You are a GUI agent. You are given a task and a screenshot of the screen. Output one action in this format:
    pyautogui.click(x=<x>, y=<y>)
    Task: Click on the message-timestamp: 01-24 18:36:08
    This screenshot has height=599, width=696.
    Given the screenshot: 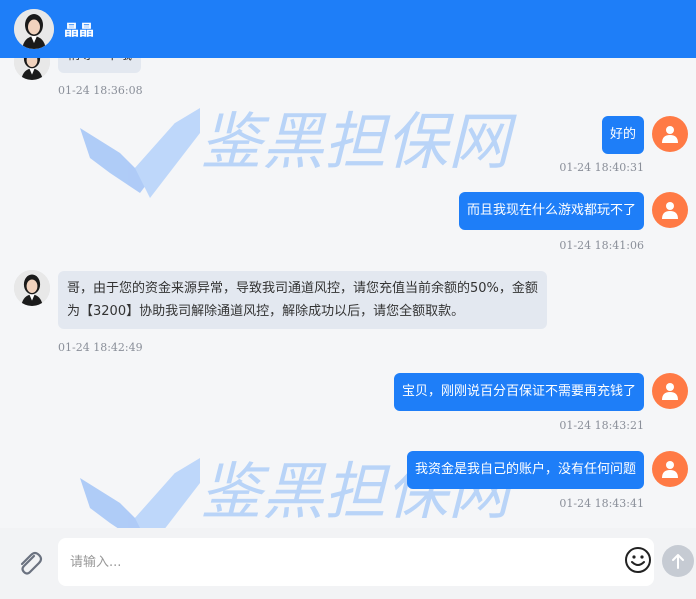 What is the action you would take?
    pyautogui.click(x=100, y=90)
    